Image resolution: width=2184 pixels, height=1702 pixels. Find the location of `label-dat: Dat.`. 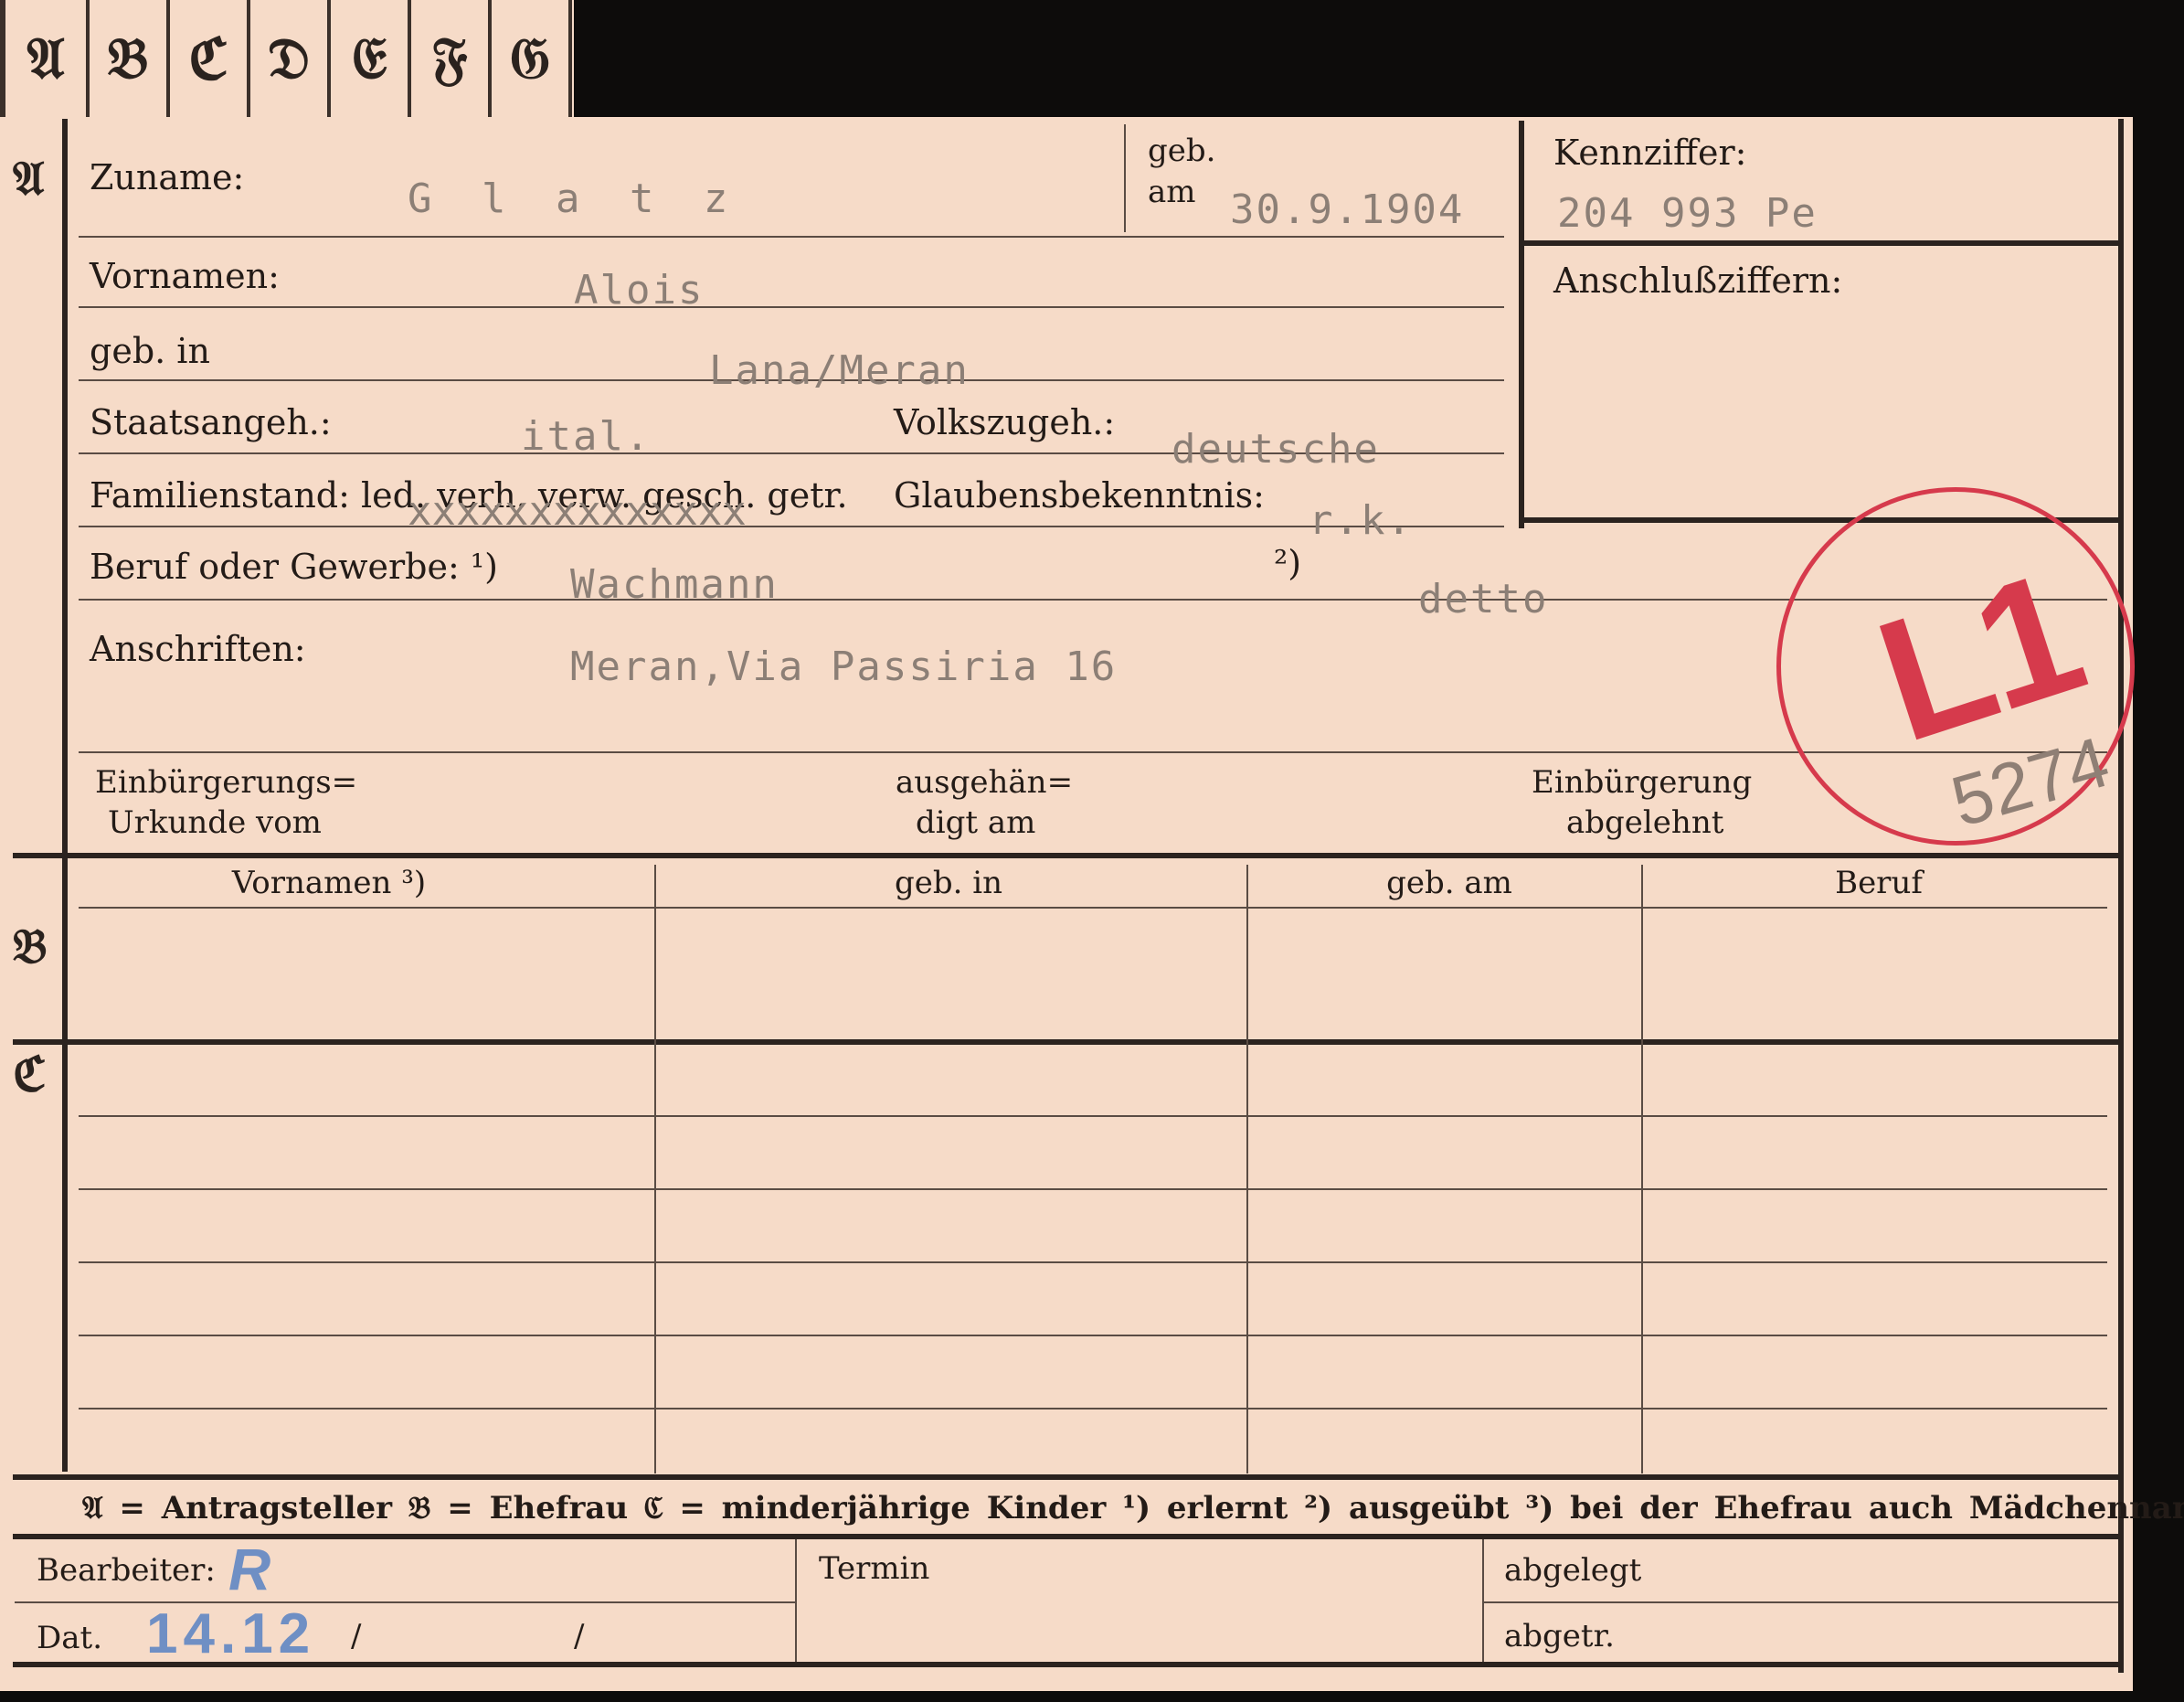

label-dat: Dat. is located at coordinates (70, 1638).